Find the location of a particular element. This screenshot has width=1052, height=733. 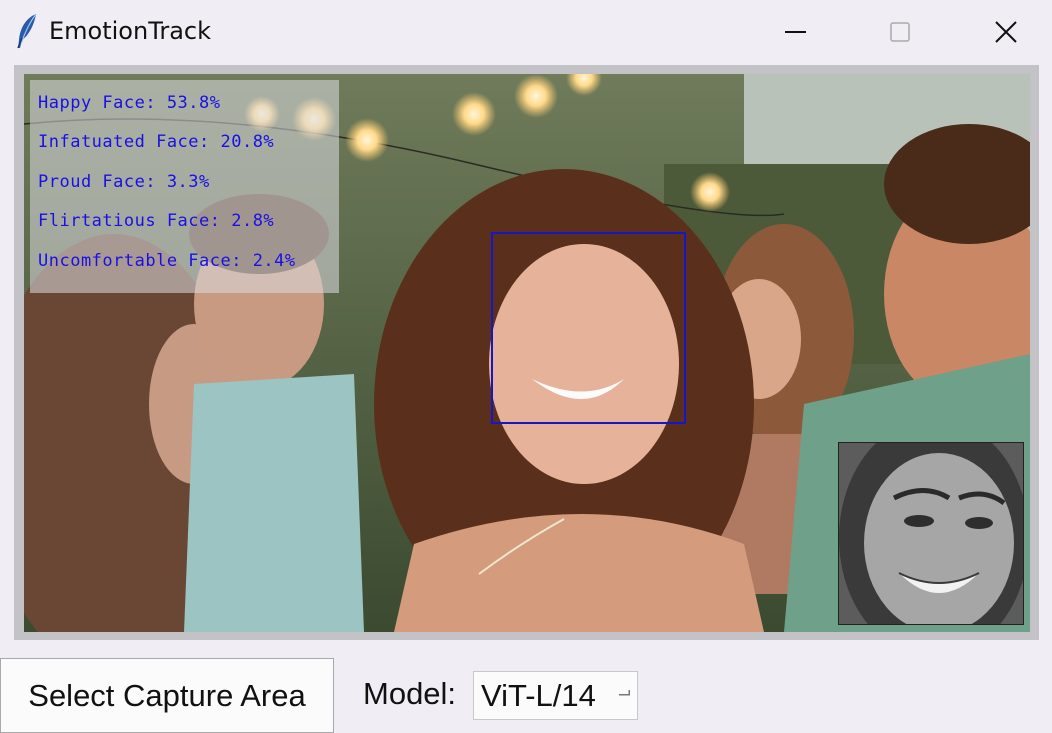

close-icon is located at coordinates (1006, 32).